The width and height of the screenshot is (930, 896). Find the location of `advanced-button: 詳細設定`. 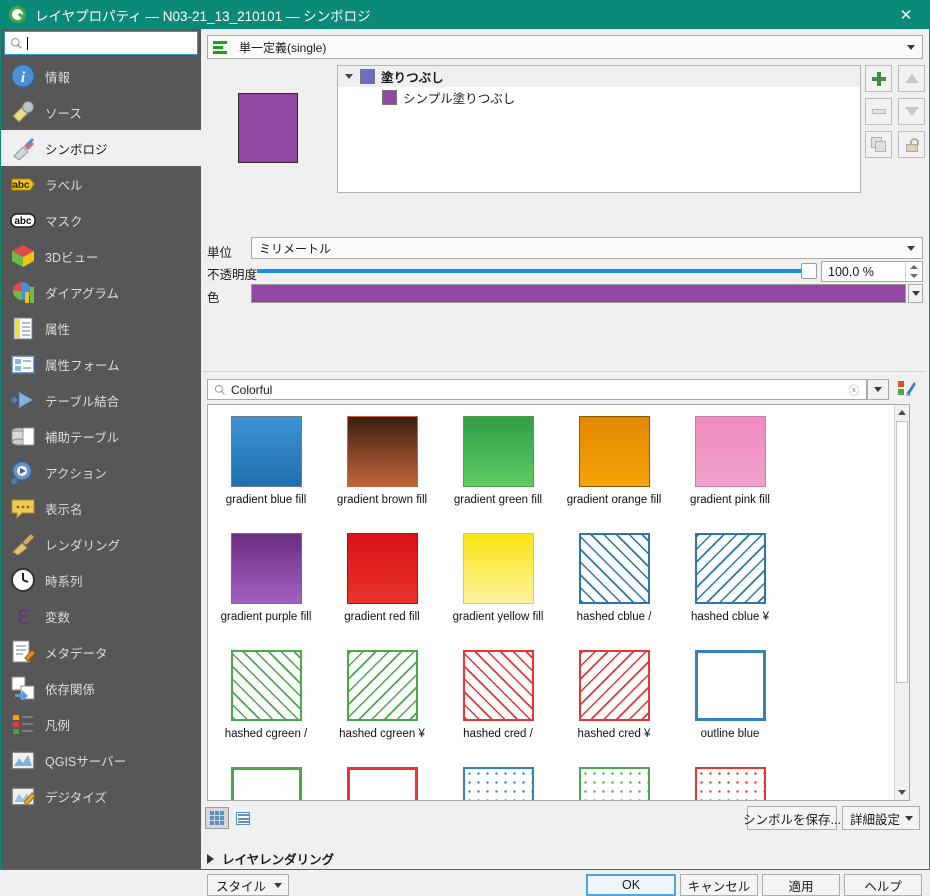

advanced-button: 詳細設定 is located at coordinates (881, 818).